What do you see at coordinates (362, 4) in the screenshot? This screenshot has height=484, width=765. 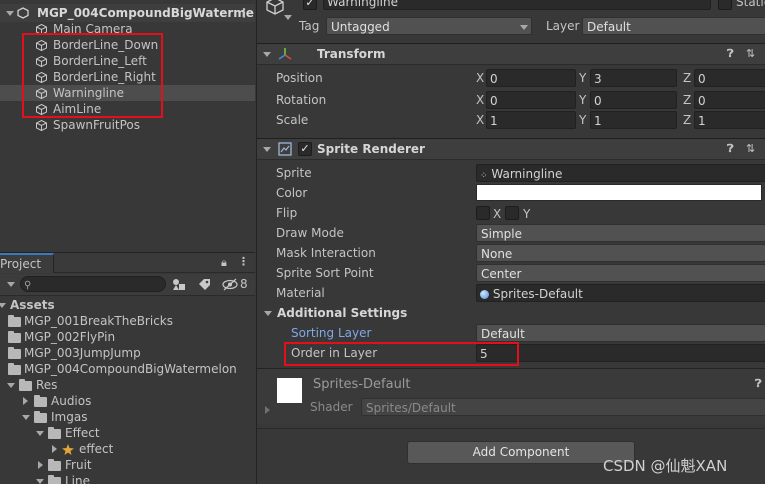 I see `object-name-value: Warningline` at bounding box center [362, 4].